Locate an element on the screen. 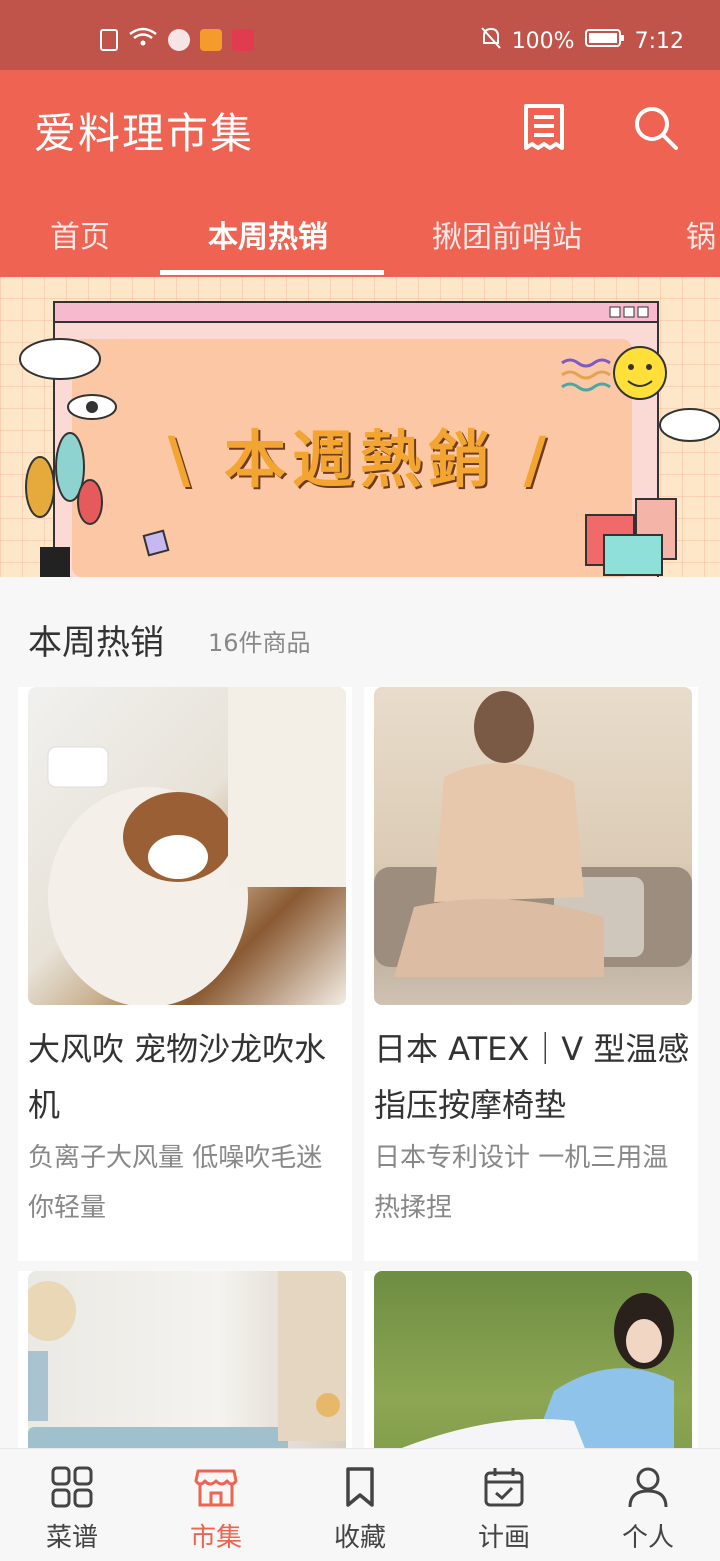 This screenshot has width=720, height=1561. status-bar: 100% 7:12 is located at coordinates (360, 35).